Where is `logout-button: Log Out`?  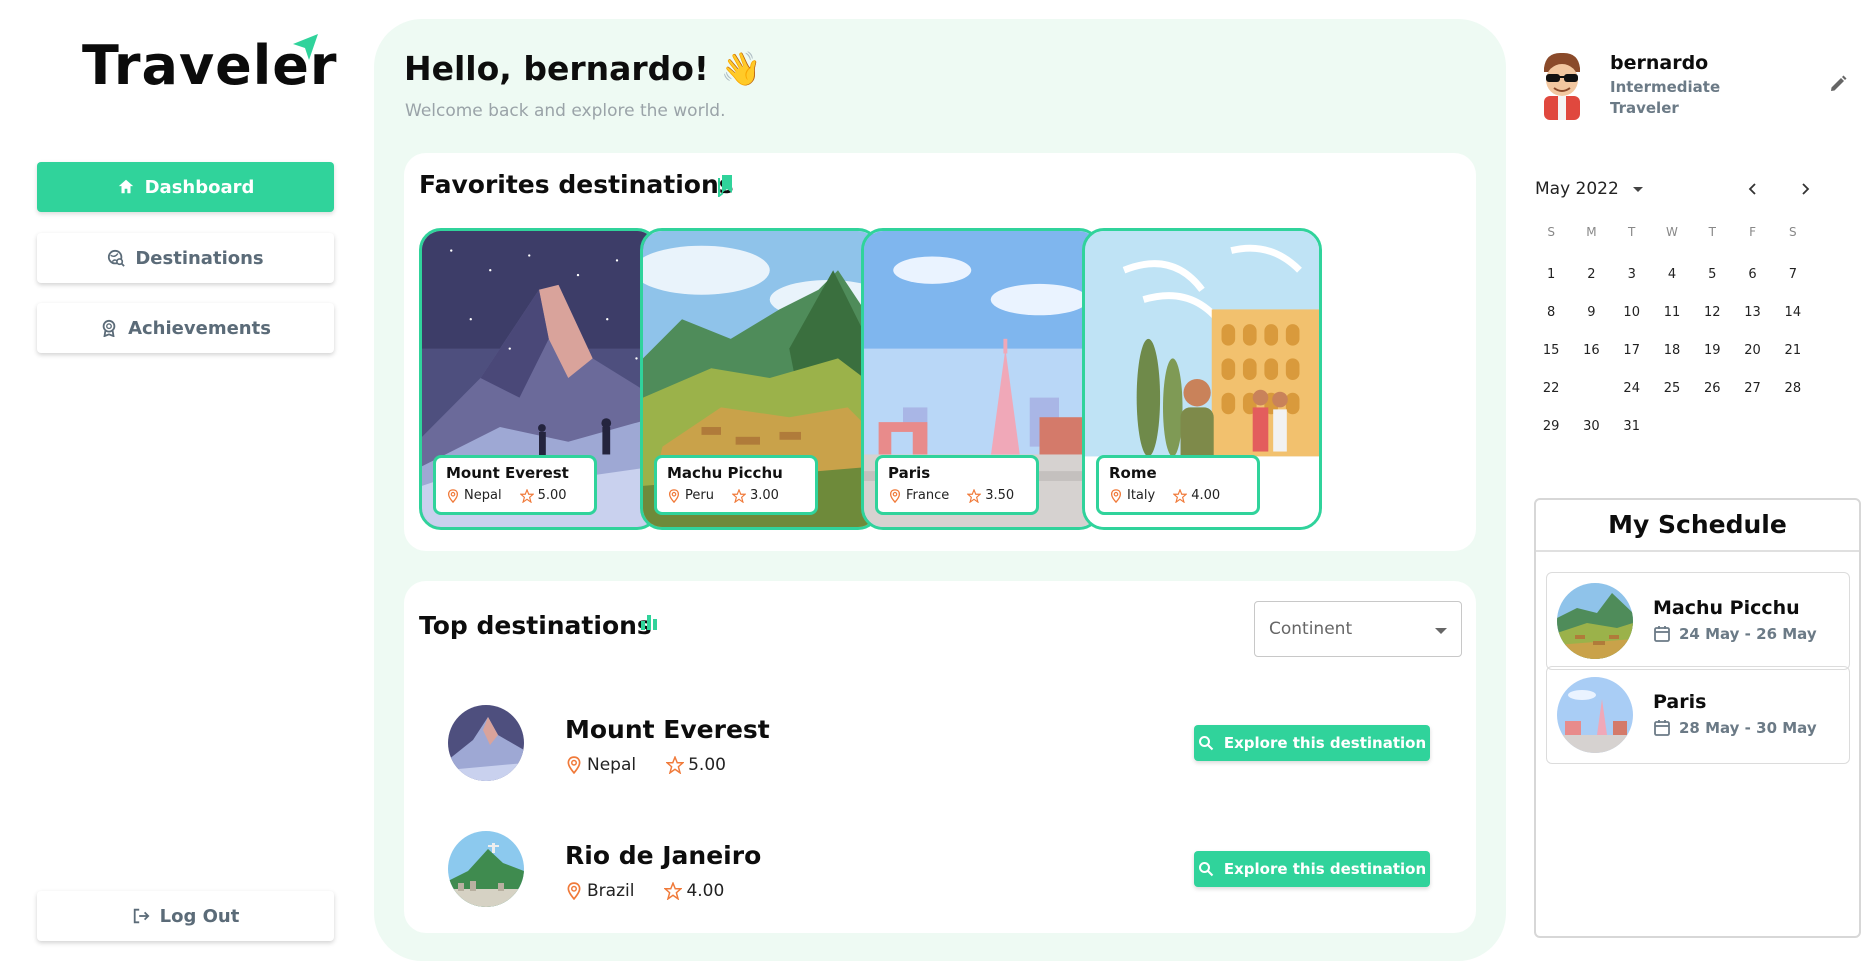 logout-button: Log Out is located at coordinates (185, 916).